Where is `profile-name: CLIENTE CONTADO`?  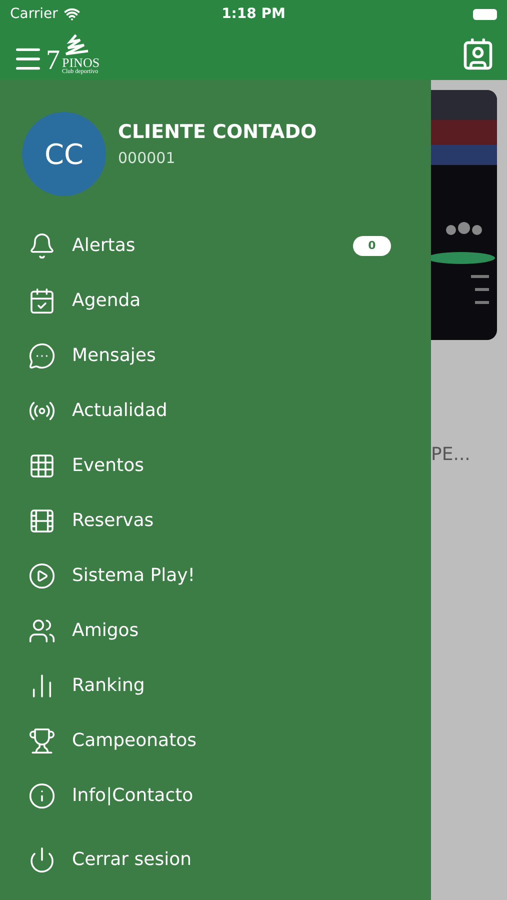 profile-name: CLIENTE CONTADO is located at coordinates (217, 132).